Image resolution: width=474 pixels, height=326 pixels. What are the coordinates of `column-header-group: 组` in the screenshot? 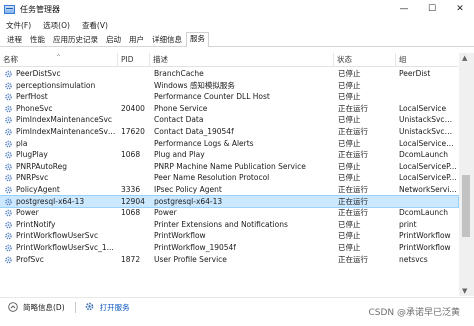 It's located at (427, 60).